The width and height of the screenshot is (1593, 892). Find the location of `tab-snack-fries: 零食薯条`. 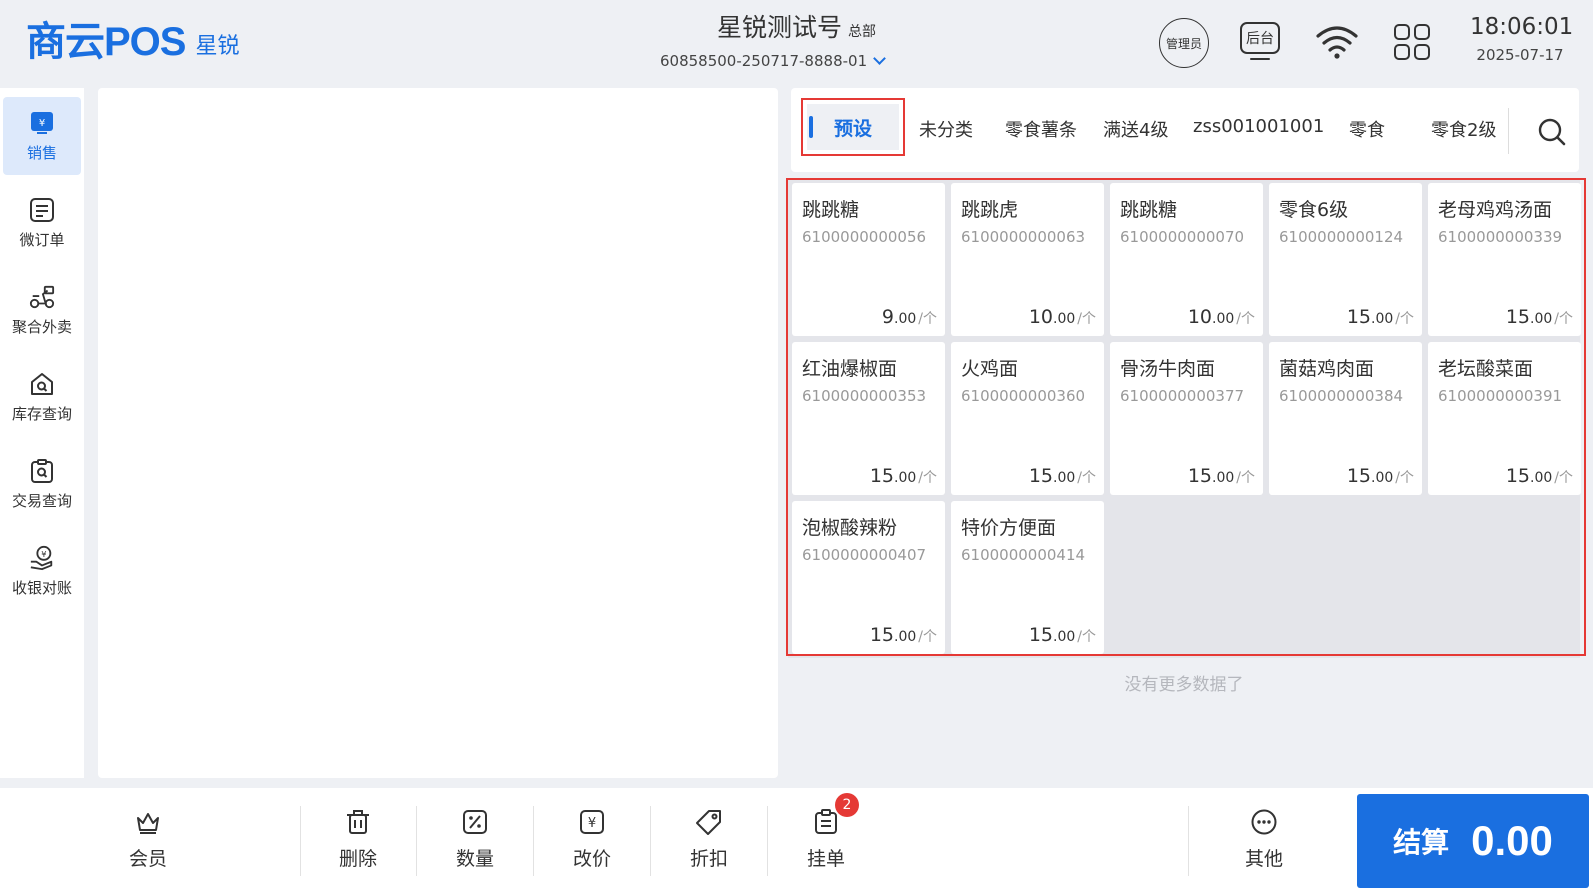

tab-snack-fries: 零食薯条 is located at coordinates (1041, 129).